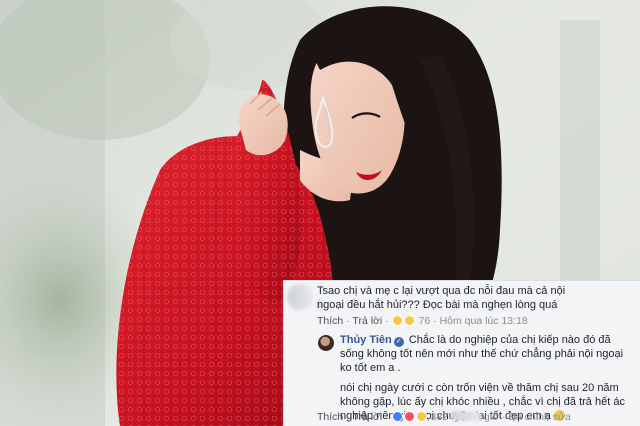 The image size is (640, 426). Describe the element at coordinates (409, 320) in the screenshot. I see `sad-reaction-icon` at that location.